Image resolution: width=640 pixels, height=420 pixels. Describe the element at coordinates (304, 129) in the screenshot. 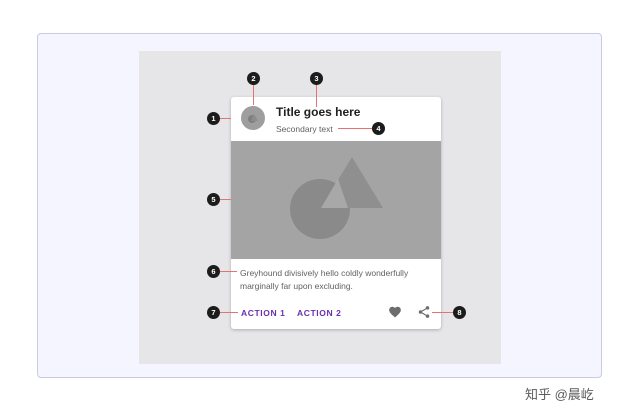

I see `card-secondary-text: Secondary text` at that location.